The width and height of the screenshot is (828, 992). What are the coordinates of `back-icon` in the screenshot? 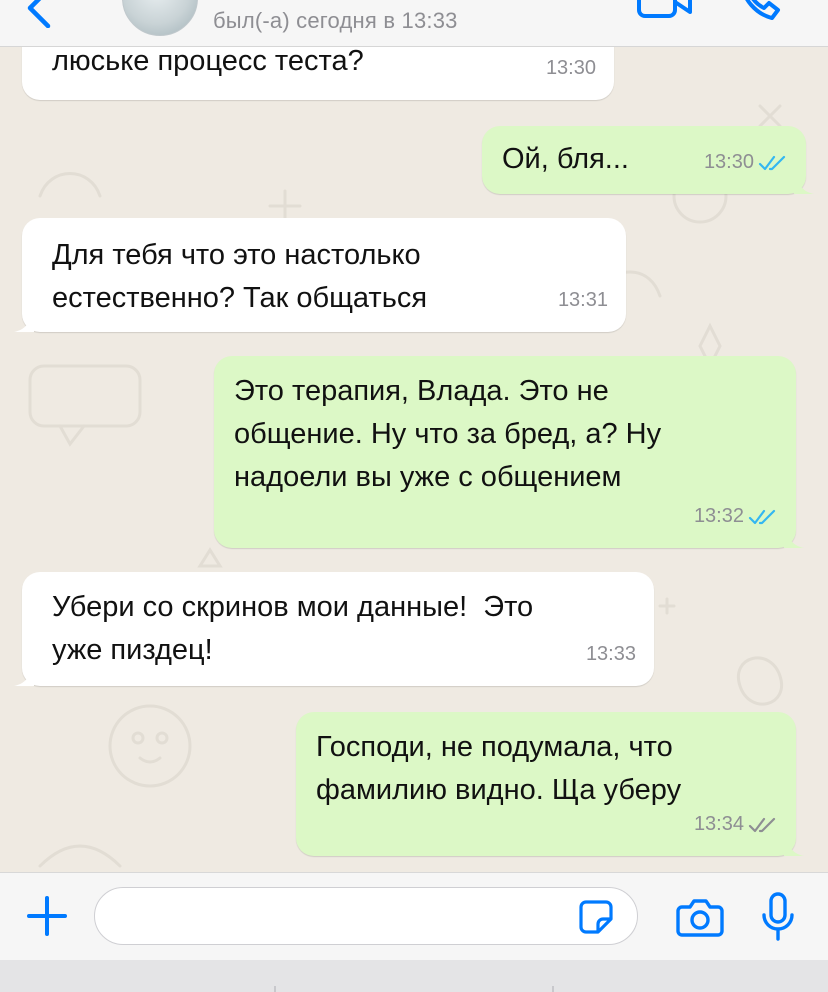 It's located at (39, 14).